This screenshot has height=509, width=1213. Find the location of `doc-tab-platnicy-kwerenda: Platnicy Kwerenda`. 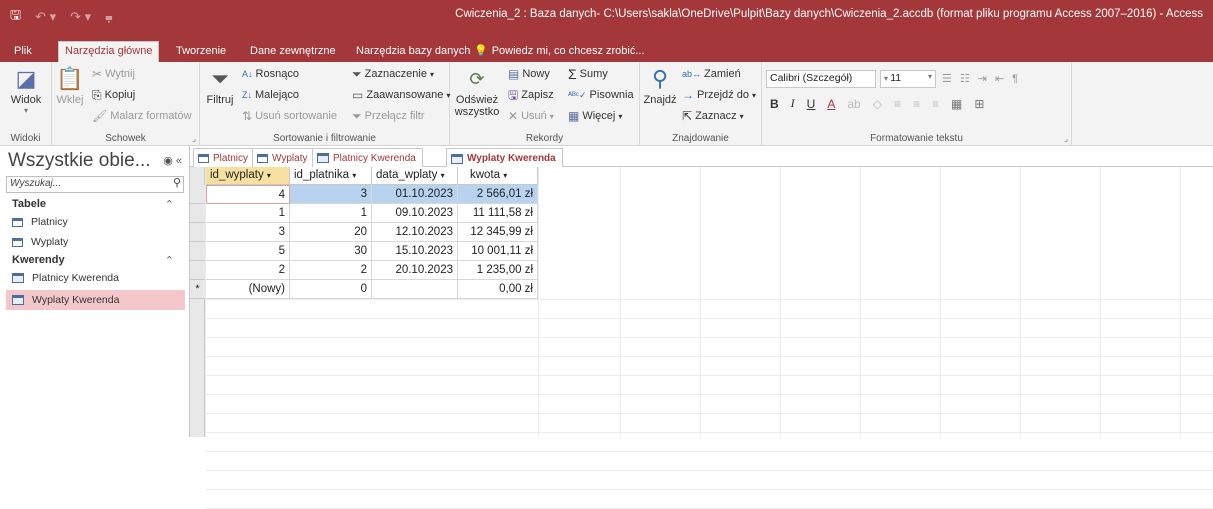

doc-tab-platnicy-kwerenda: Platnicy Kwerenda is located at coordinates (367, 157).